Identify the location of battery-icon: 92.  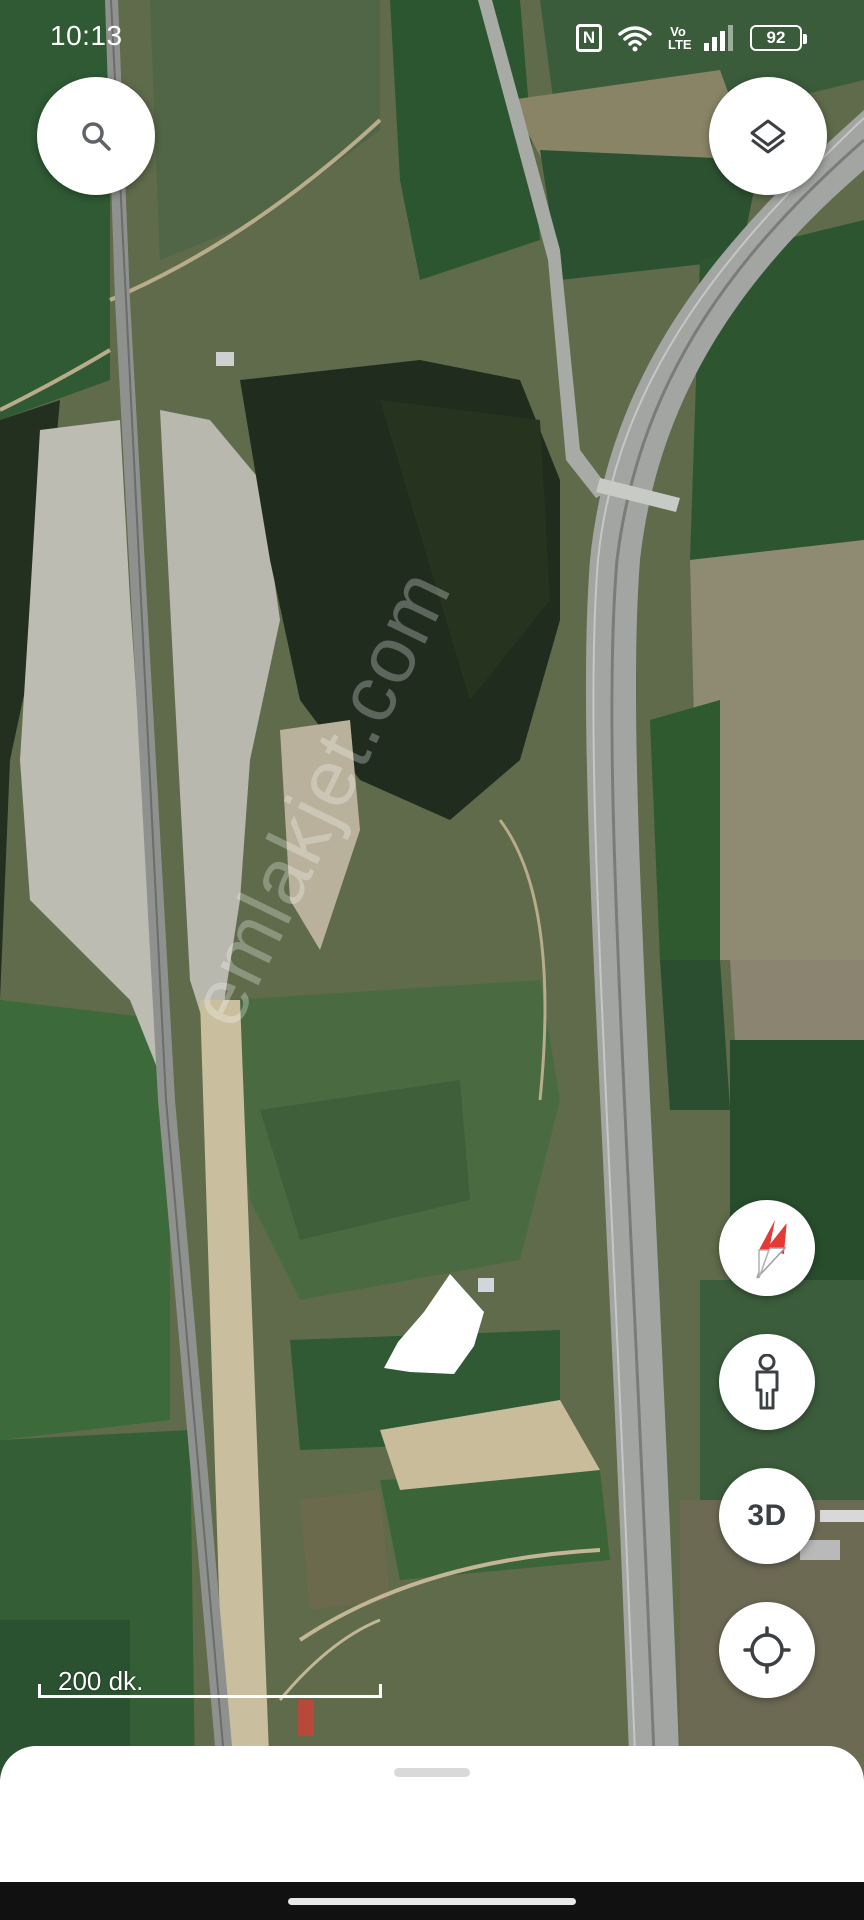
(778, 38).